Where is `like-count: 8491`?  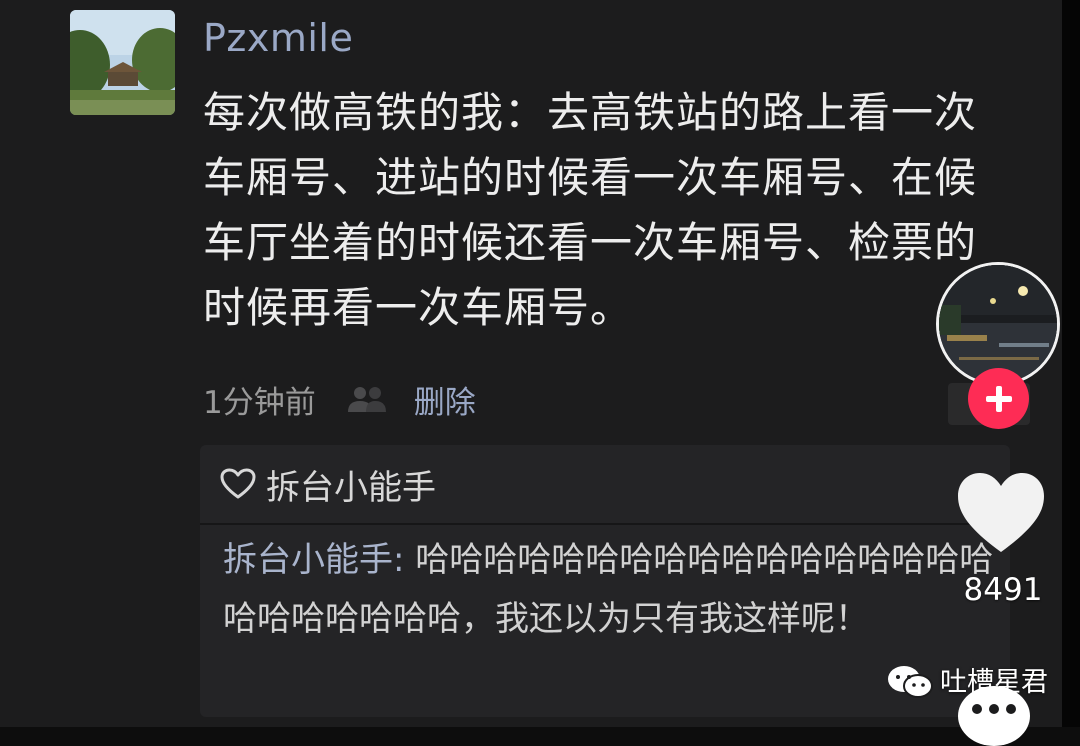
like-count: 8491 is located at coordinates (1003, 590).